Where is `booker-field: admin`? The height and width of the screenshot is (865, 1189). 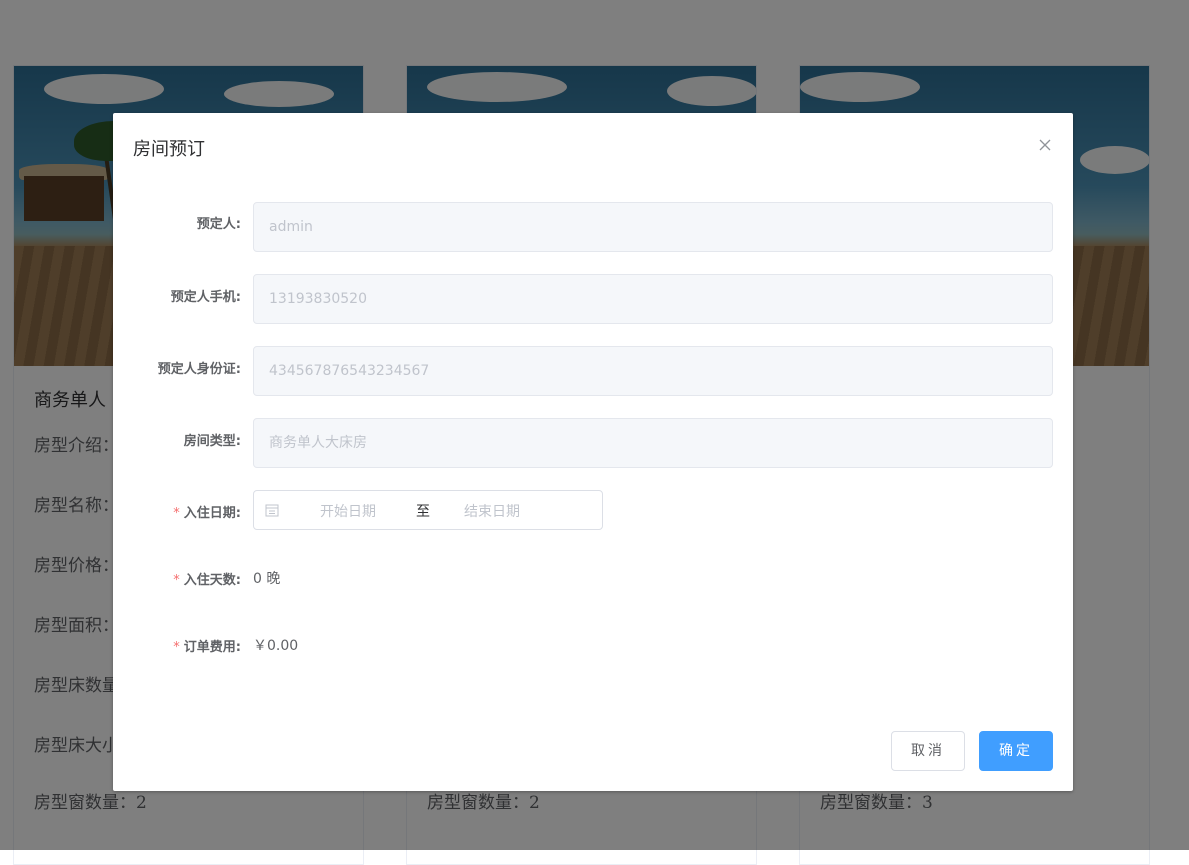 booker-field: admin is located at coordinates (653, 227).